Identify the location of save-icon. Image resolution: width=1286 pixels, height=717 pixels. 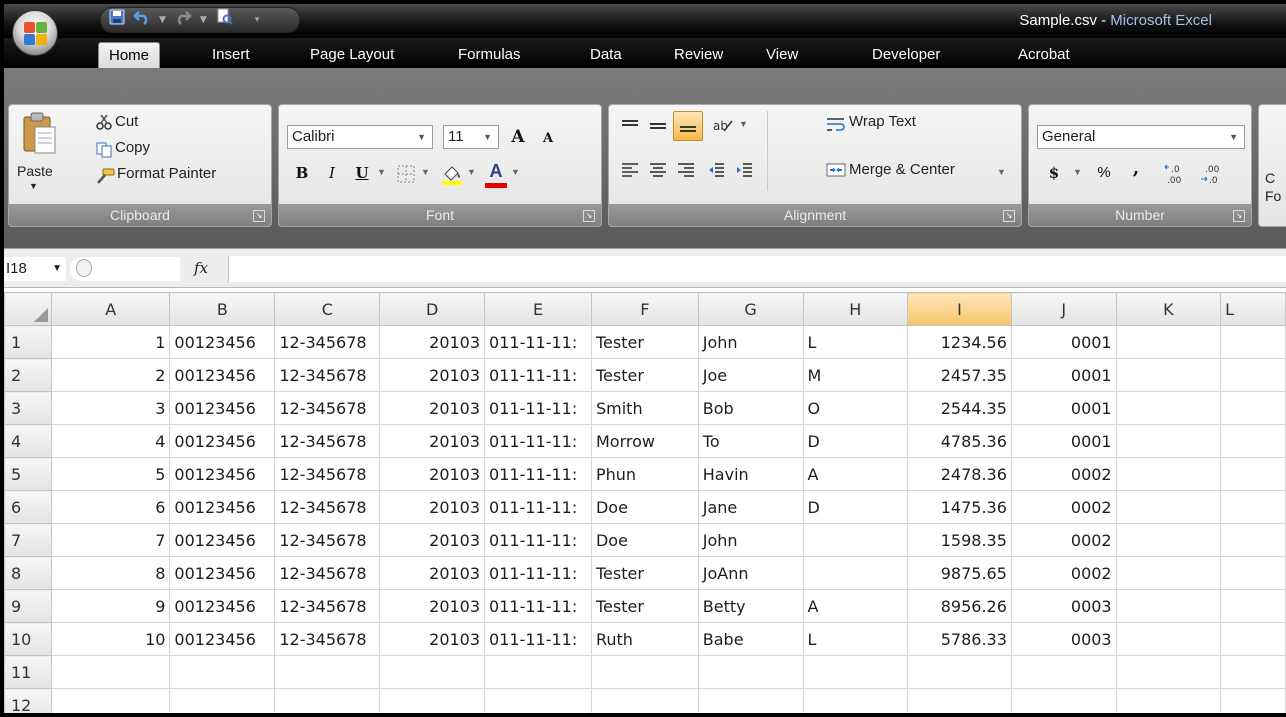
(117, 20).